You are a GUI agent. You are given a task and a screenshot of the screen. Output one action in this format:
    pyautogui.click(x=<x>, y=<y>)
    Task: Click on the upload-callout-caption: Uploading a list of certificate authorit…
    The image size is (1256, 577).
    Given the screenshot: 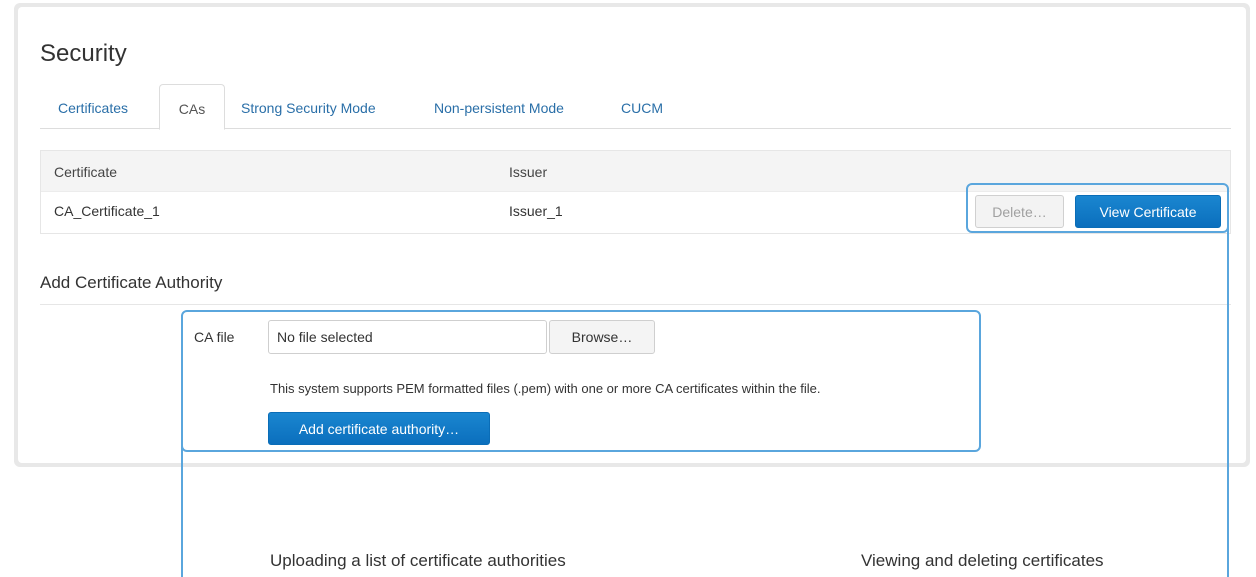 What is the action you would take?
    pyautogui.click(x=418, y=560)
    